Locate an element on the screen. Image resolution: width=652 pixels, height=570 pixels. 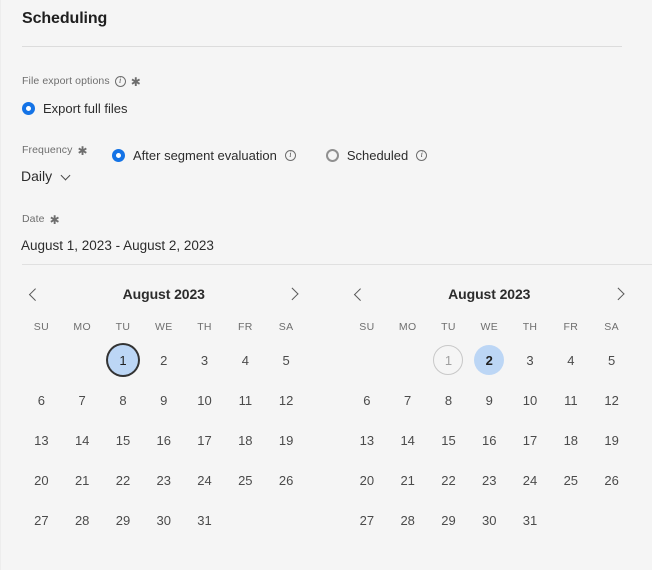
calendar-cell: 17 is located at coordinates (530, 440).